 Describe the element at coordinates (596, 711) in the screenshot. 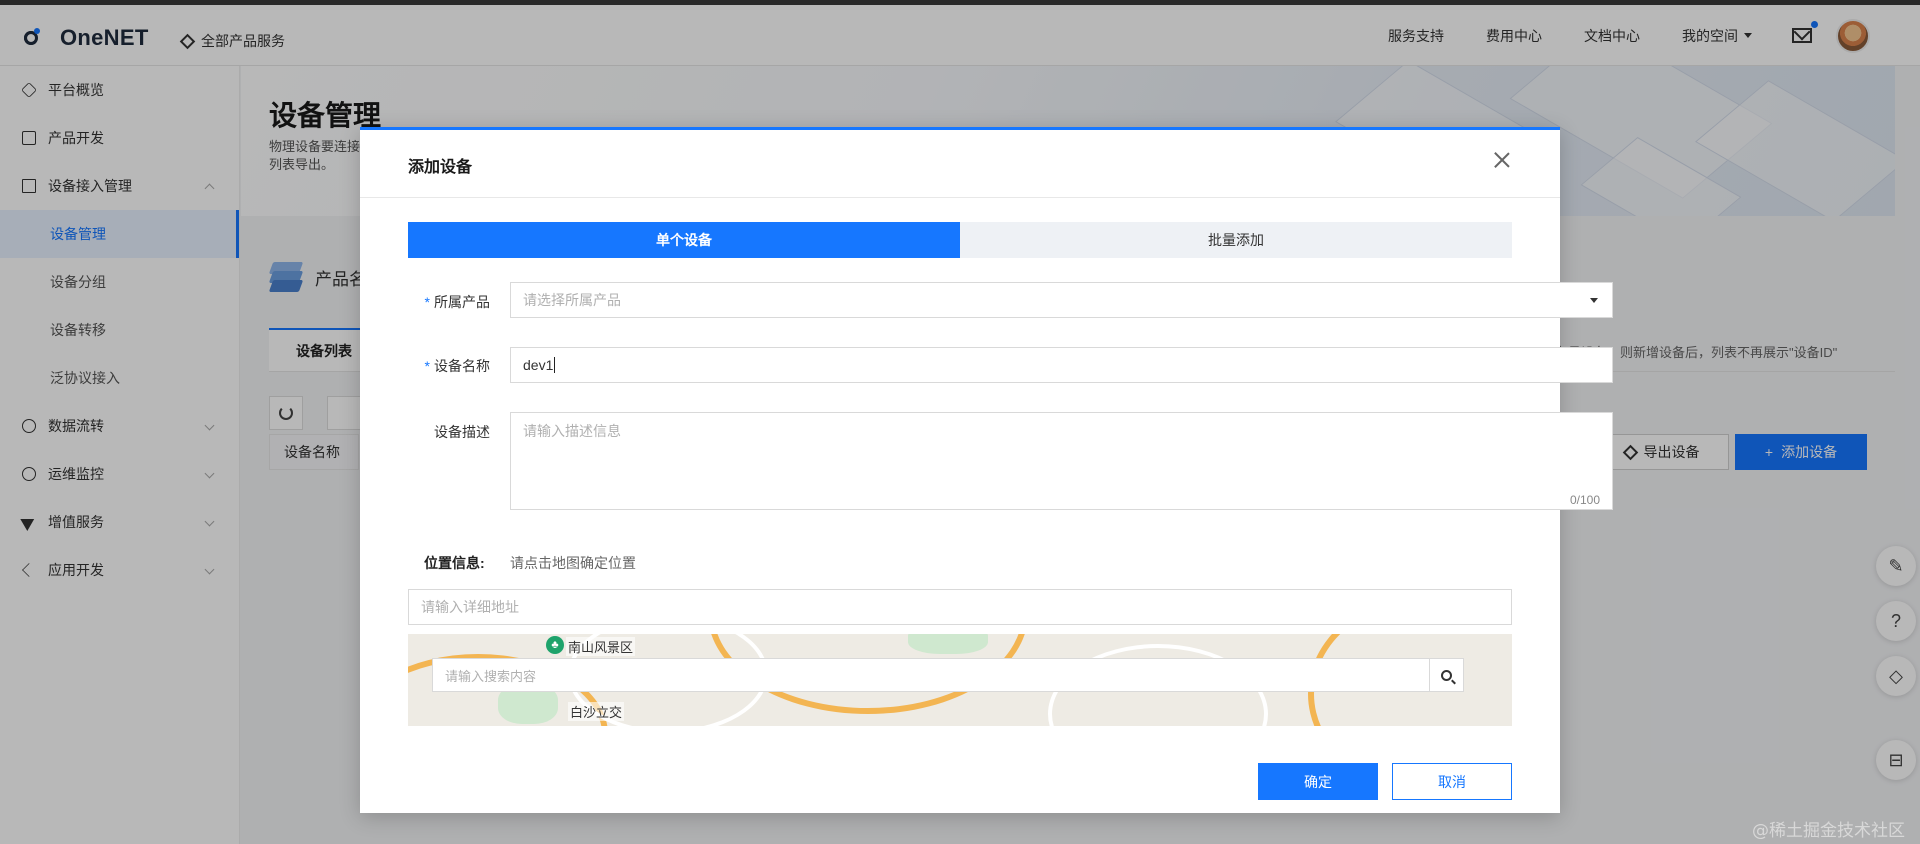

I see `map-label-baisha: 白沙立交` at that location.